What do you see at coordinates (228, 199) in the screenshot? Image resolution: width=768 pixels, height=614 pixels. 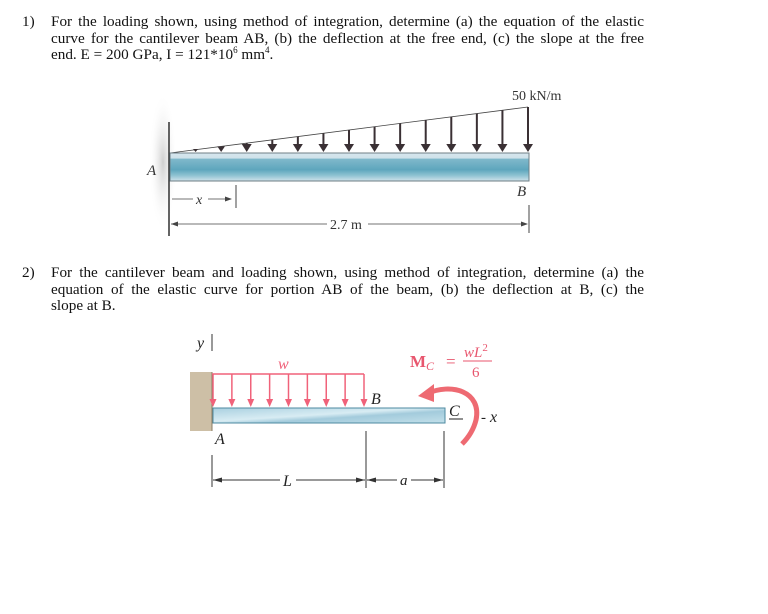 I see `x-dim-arrowhead` at bounding box center [228, 199].